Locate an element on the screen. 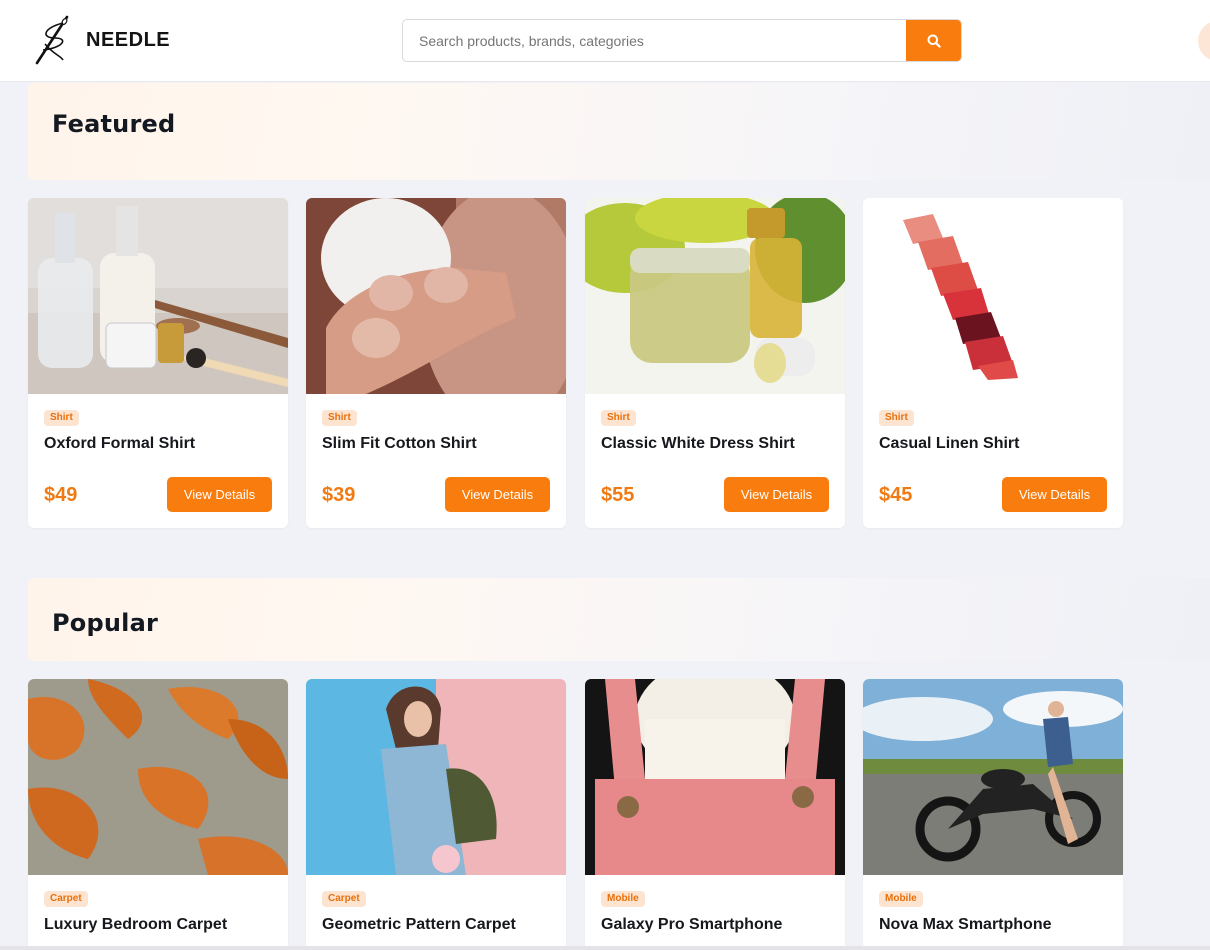 The image size is (1210, 950). search-button is located at coordinates (933, 40).